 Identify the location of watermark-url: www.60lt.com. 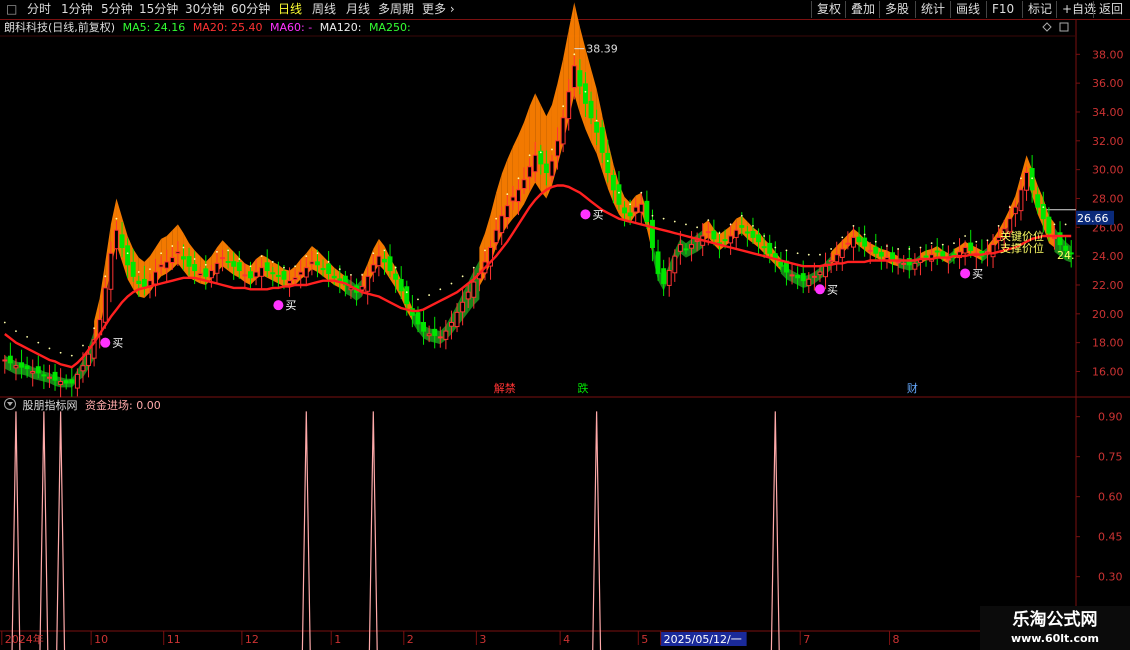
(1055, 638).